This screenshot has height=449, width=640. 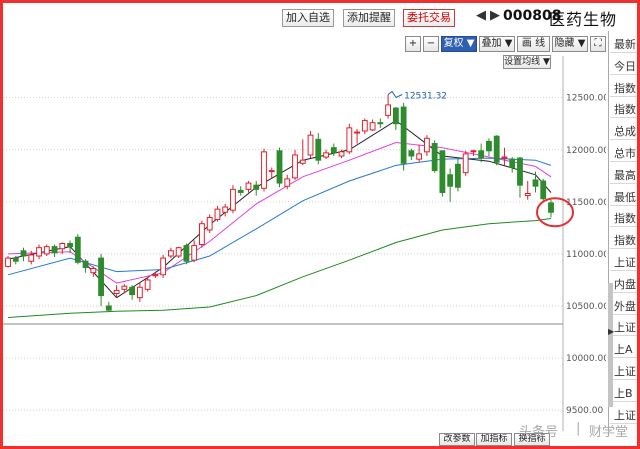 What do you see at coordinates (304, 43) in the screenshot?
I see `chart-toolbar: + − 复权 ▼ 叠加 ▼ 画 线 隐藏 ▼ ⛶` at bounding box center [304, 43].